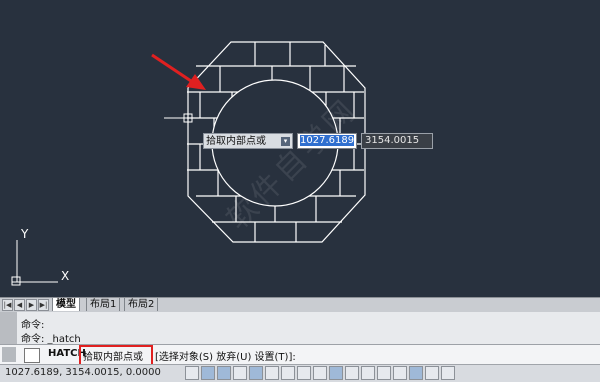 This screenshot has width=600, height=382. What do you see at coordinates (300, 304) in the screenshot?
I see `layout-tab-bar: |◀ ◀ ▶ ▶| 模型 布局1 布局2` at bounding box center [300, 304].